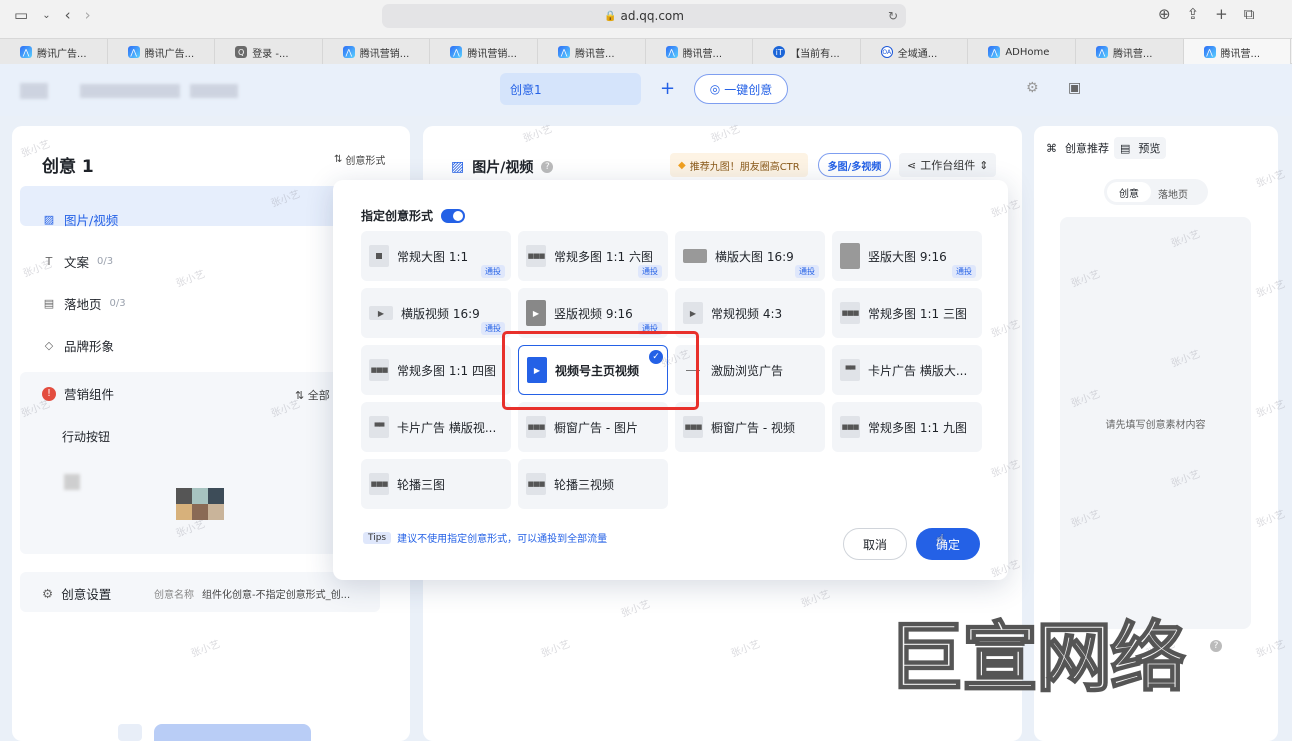  I want to click on media-title: 图片/视频, so click(503, 168).